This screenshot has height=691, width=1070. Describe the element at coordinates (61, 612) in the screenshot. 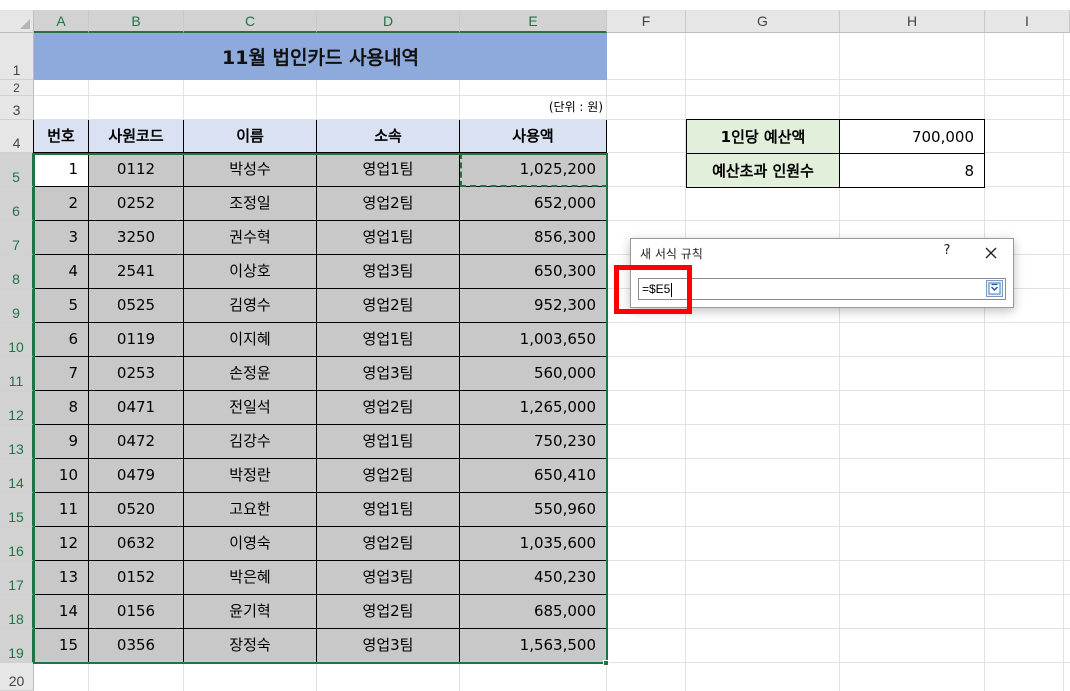

I see `cell-number: 14` at that location.